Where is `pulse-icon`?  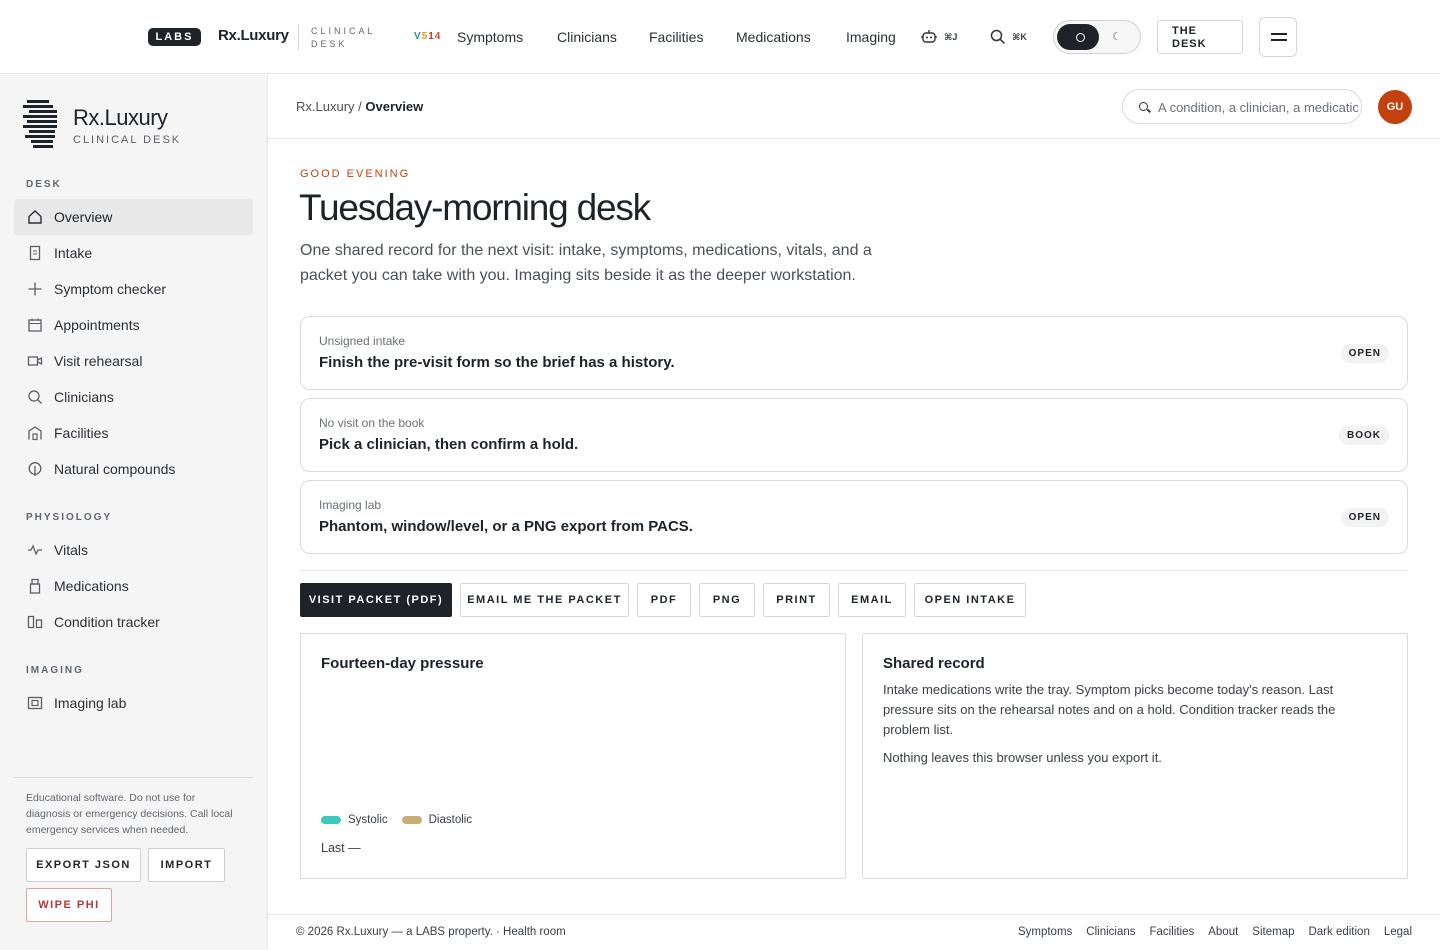 pulse-icon is located at coordinates (35, 550).